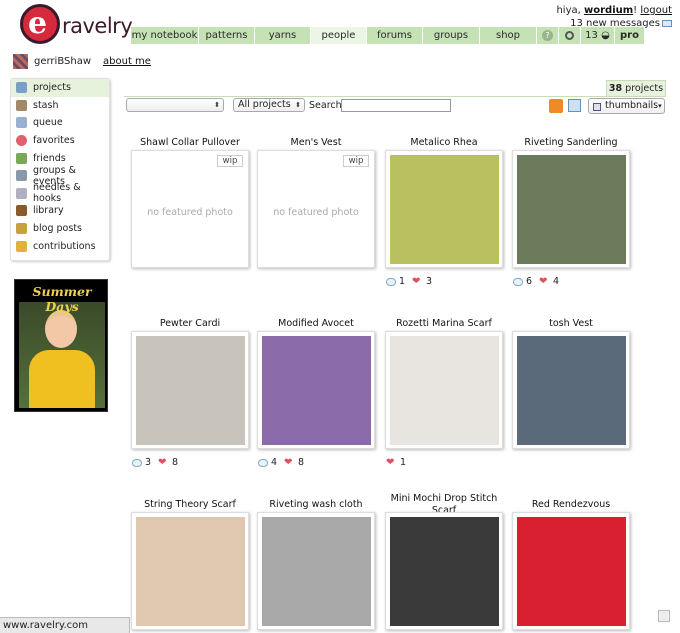 This screenshot has width=680, height=633. Describe the element at coordinates (316, 323) in the screenshot. I see `project-title: Modified Avocet` at that location.